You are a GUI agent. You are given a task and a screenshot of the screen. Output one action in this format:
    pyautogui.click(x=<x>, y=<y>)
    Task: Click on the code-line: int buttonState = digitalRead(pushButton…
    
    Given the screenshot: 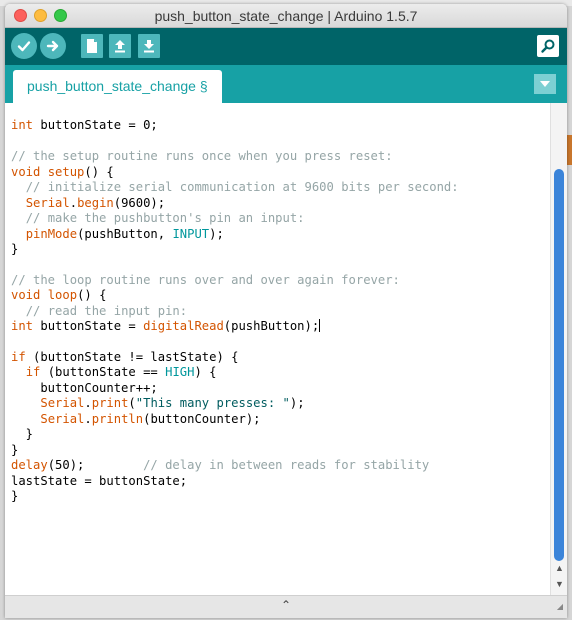 What is the action you would take?
    pyautogui.click(x=166, y=326)
    